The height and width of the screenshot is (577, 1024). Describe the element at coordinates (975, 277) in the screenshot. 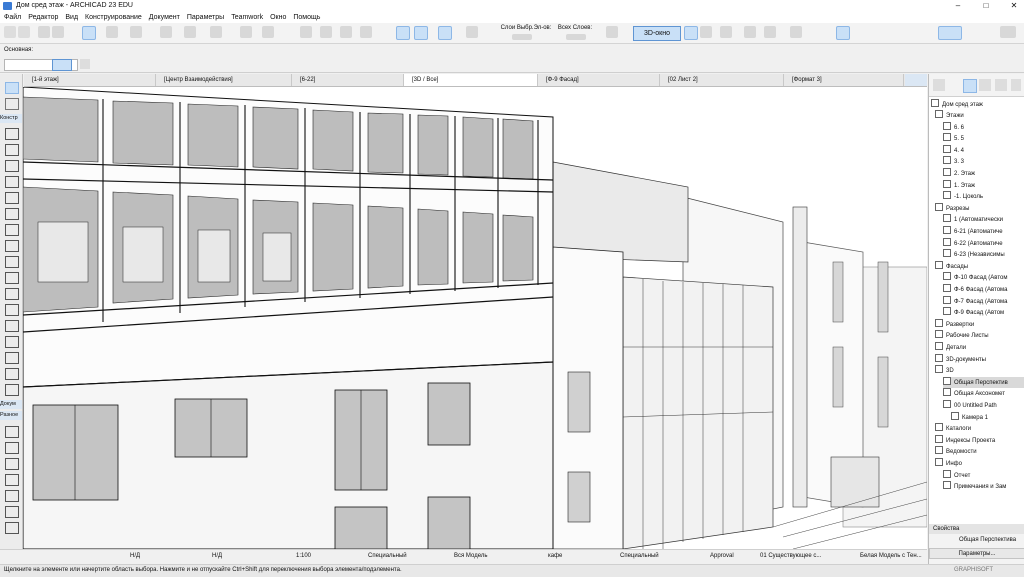

I see `tree-item: Ф-10 Фасад (Автом` at that location.